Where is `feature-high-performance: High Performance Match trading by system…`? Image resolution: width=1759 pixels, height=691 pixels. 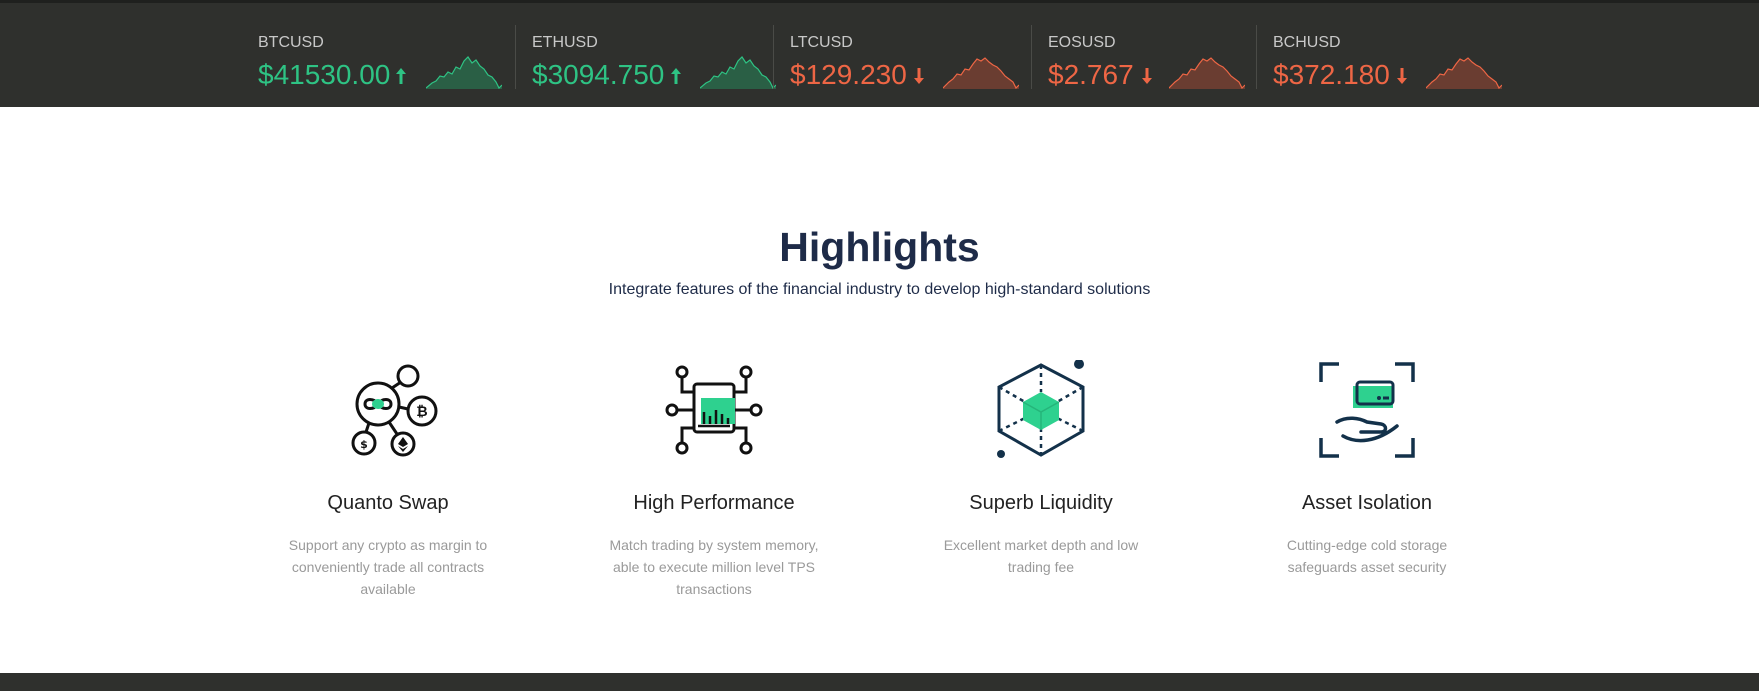
feature-high-performance: High Performance Match trading by system… is located at coordinates (714, 480).